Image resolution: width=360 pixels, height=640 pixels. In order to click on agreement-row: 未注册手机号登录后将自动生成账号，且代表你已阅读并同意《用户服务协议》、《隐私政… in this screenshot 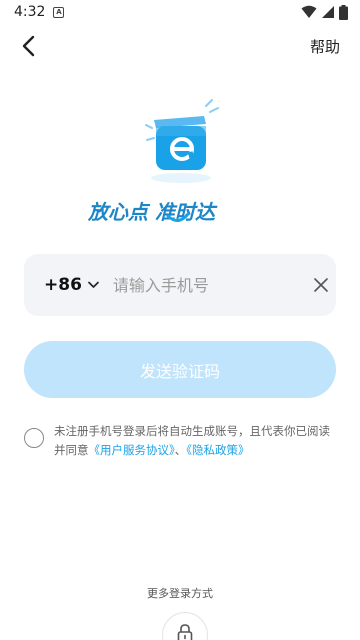, I will do `click(180, 441)`.